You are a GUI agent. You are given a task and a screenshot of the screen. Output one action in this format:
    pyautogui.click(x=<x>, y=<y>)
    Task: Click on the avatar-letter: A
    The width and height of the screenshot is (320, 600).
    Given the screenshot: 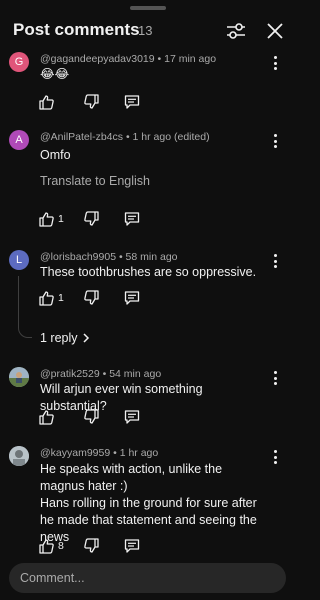 What is the action you would take?
    pyautogui.click(x=19, y=140)
    